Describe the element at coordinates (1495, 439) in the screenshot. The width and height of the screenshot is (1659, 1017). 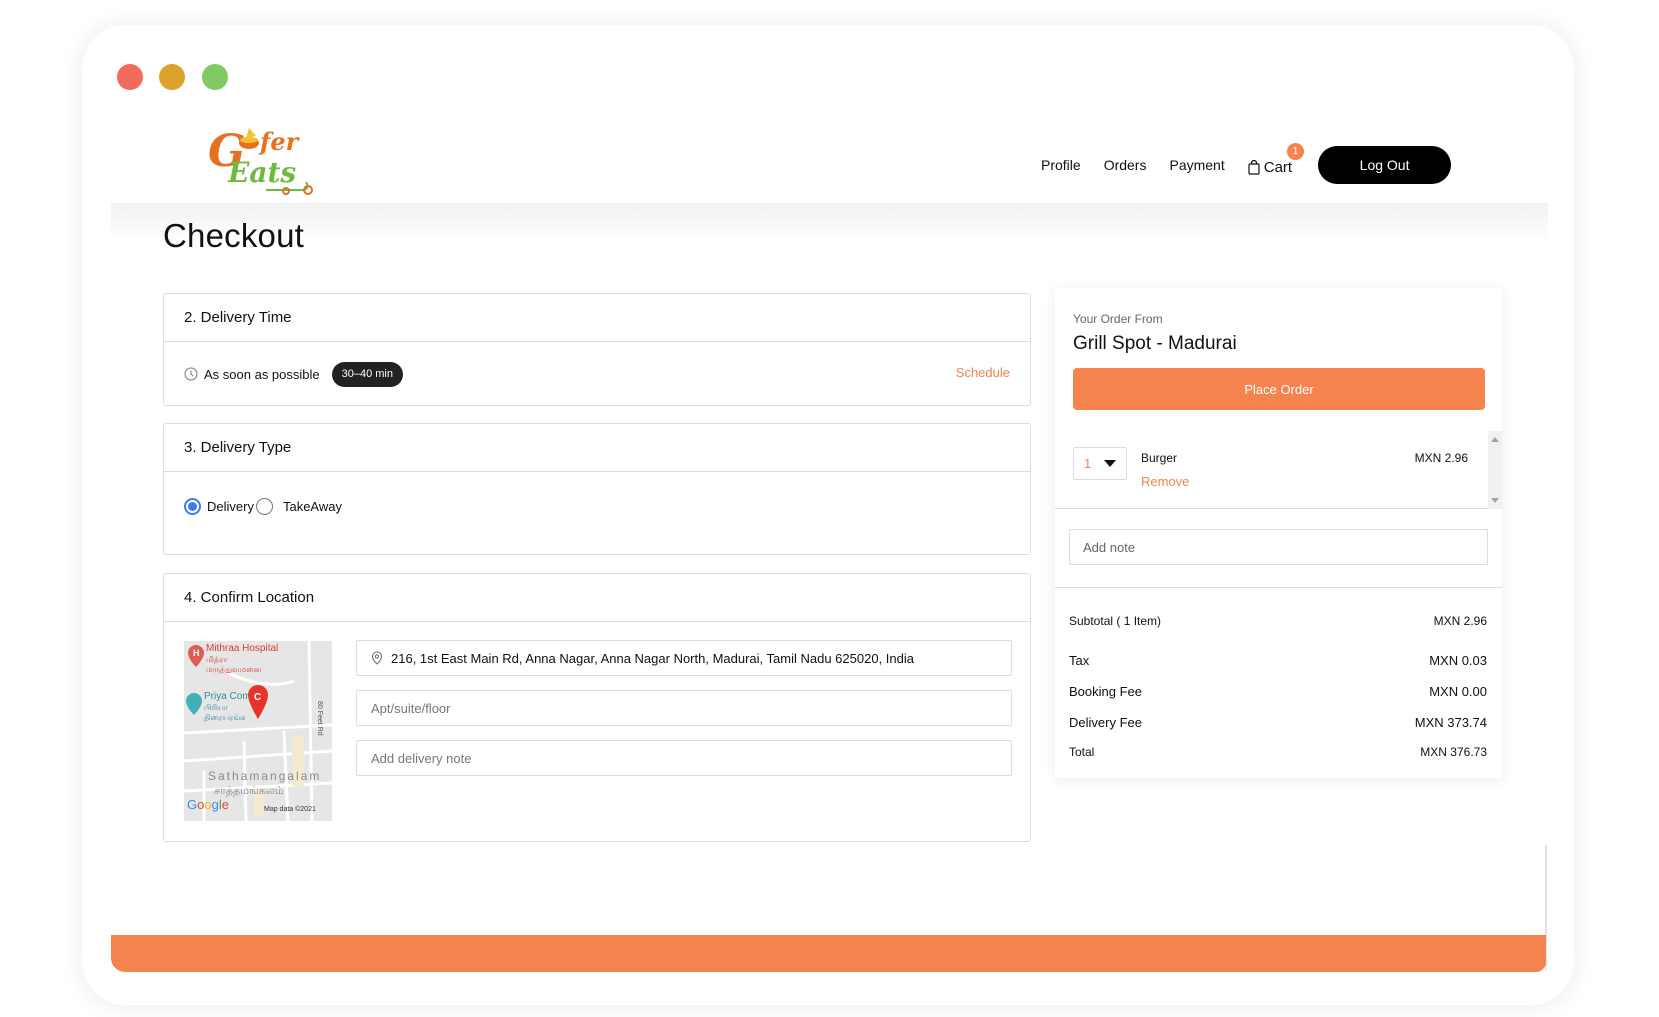
I see `scroll-up-arrow-icon` at that location.